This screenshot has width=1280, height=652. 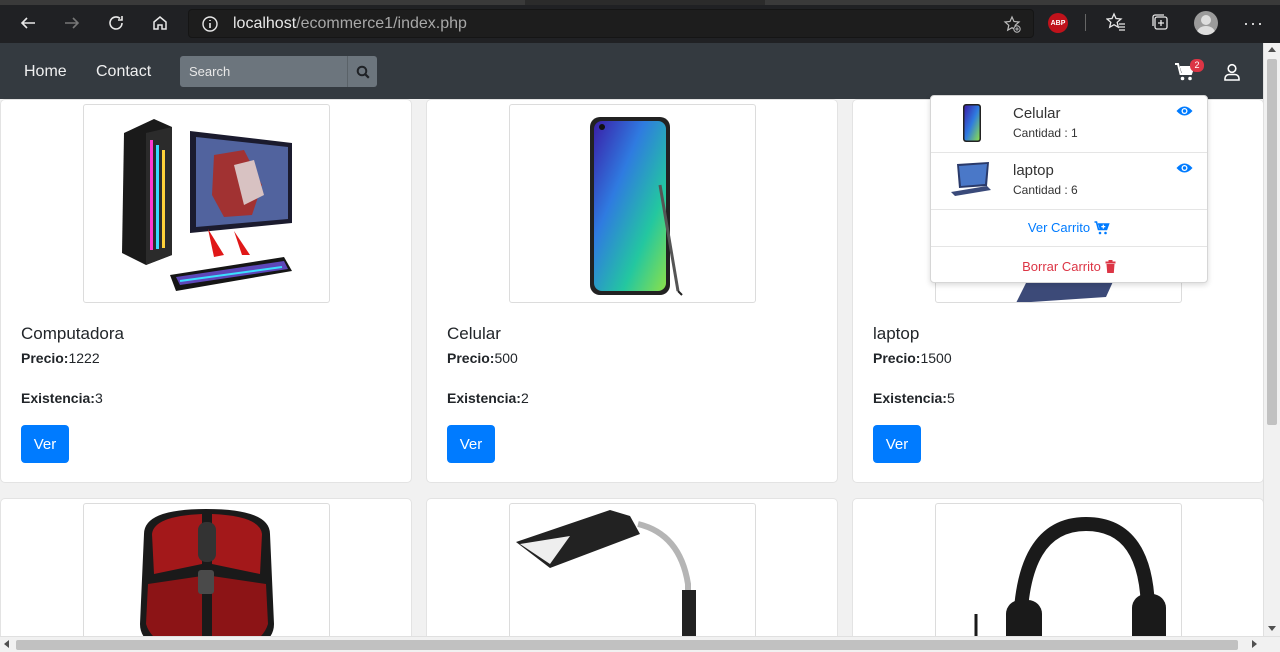 What do you see at coordinates (632, 203) in the screenshot?
I see `product-image-phone` at bounding box center [632, 203].